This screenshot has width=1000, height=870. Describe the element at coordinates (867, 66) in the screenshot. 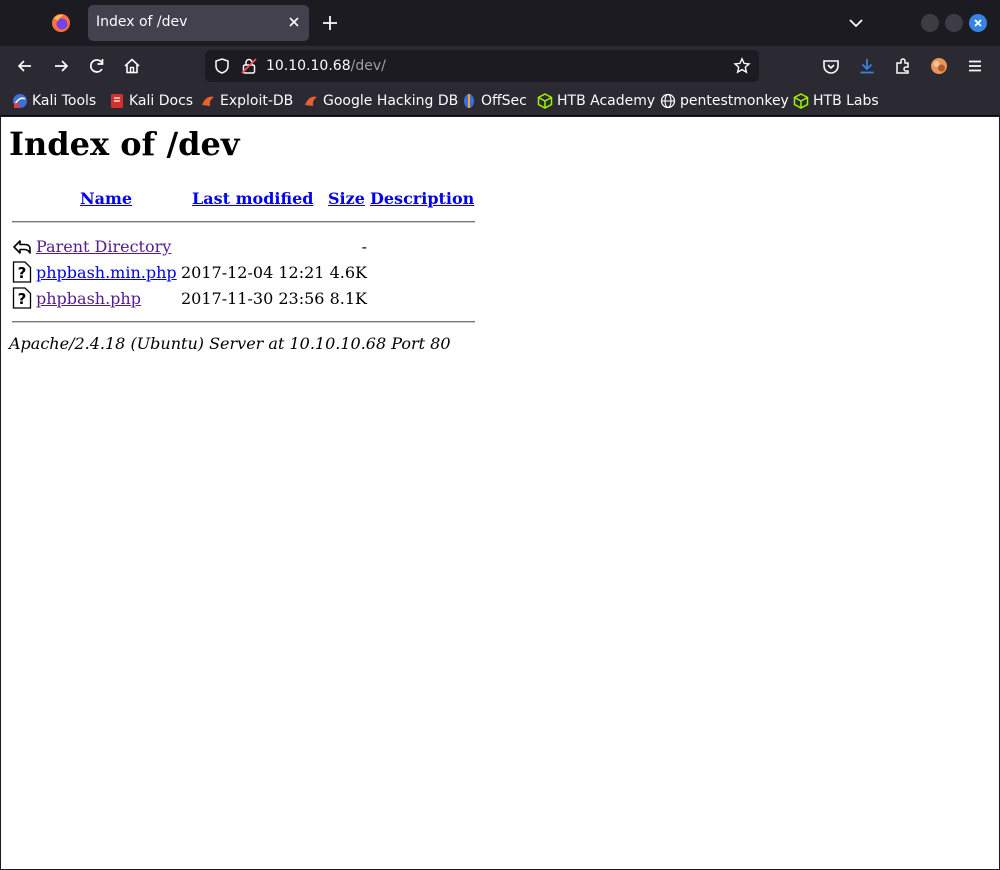

I see `download-icon` at that location.